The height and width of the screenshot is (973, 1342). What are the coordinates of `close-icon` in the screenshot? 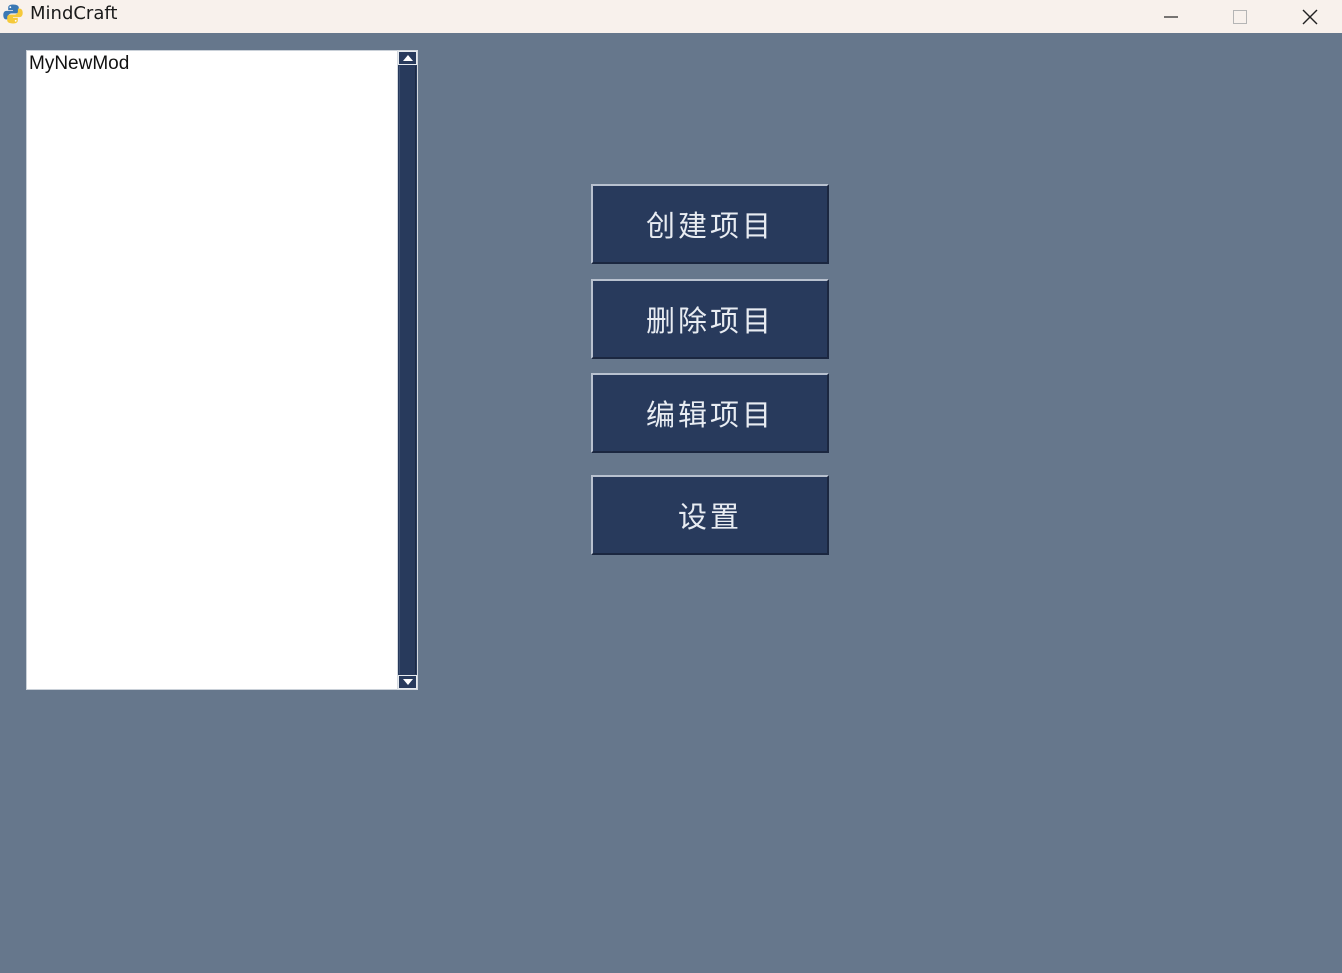 It's located at (1310, 16).